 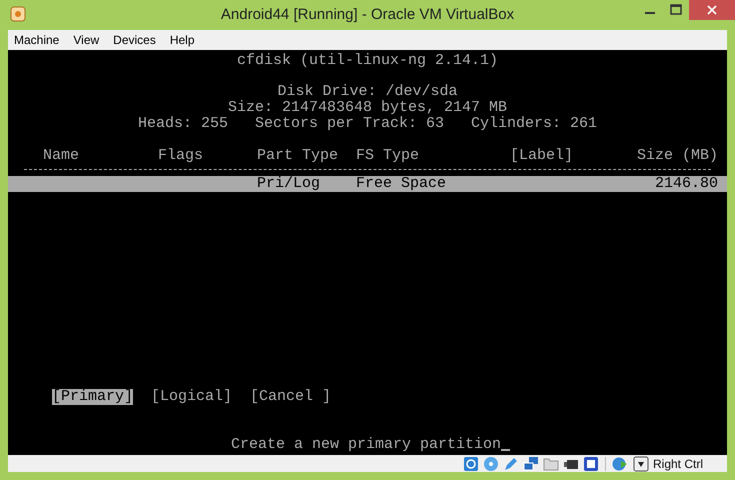 What do you see at coordinates (367, 60) in the screenshot?
I see `program-title: cfdisk (util-linux-ng 2.14.1)` at bounding box center [367, 60].